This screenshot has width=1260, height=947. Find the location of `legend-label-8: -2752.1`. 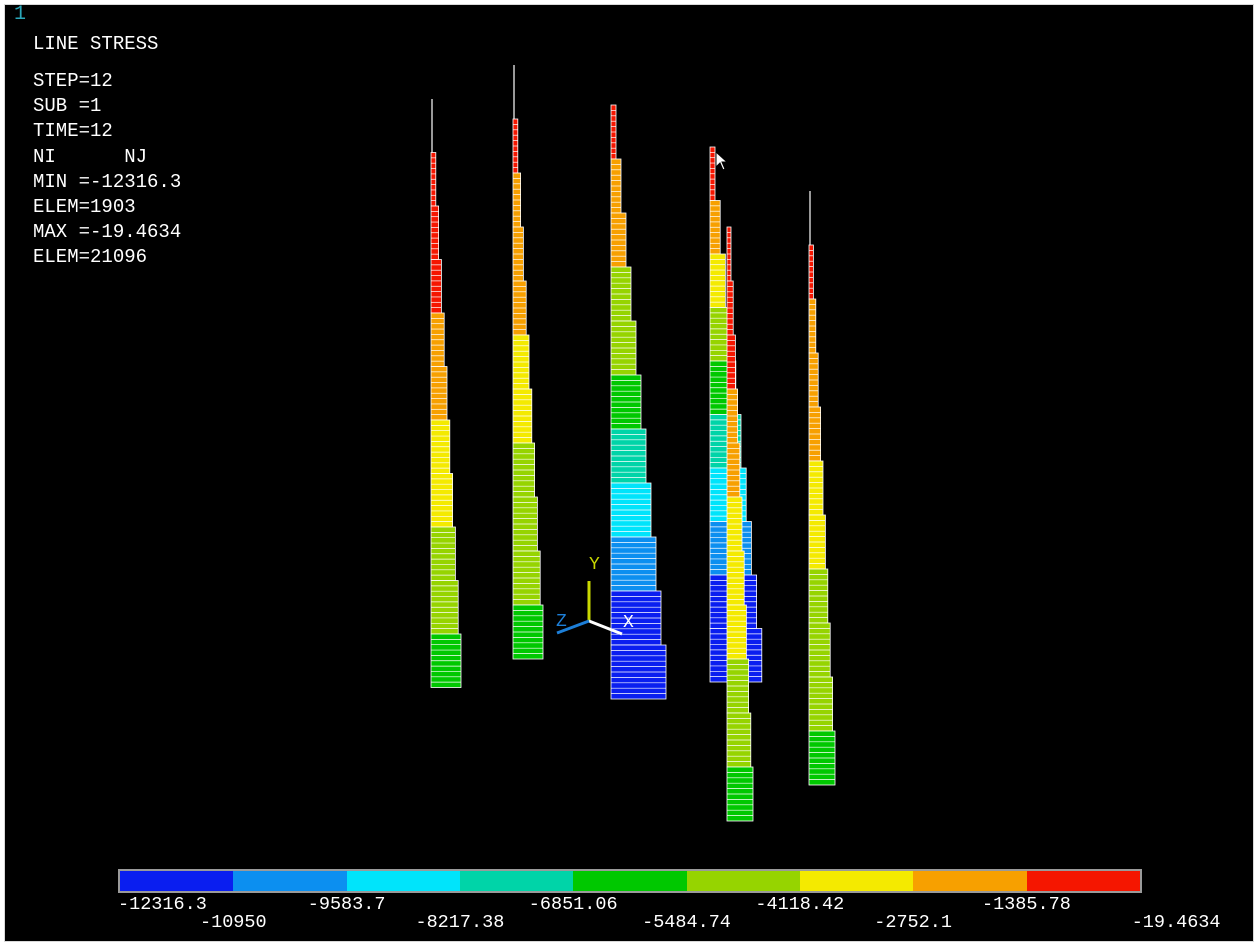

legend-label-8: -2752.1 is located at coordinates (913, 922).